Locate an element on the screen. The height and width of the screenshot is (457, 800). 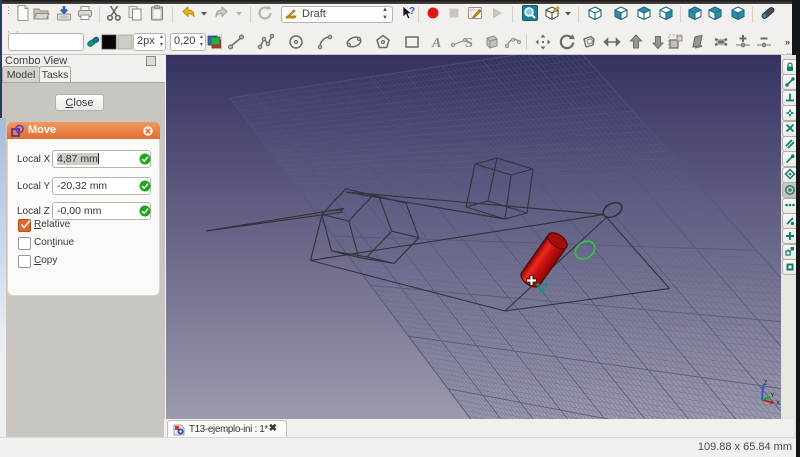
svg-text: Y is located at coordinates (773, 396).